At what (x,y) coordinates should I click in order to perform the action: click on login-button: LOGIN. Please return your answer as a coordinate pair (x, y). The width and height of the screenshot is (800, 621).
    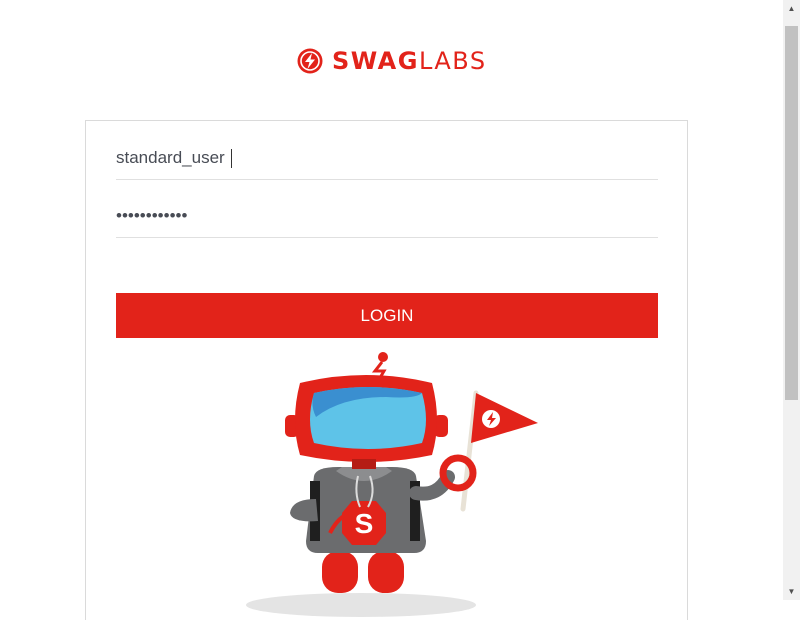
    Looking at the image, I should click on (387, 315).